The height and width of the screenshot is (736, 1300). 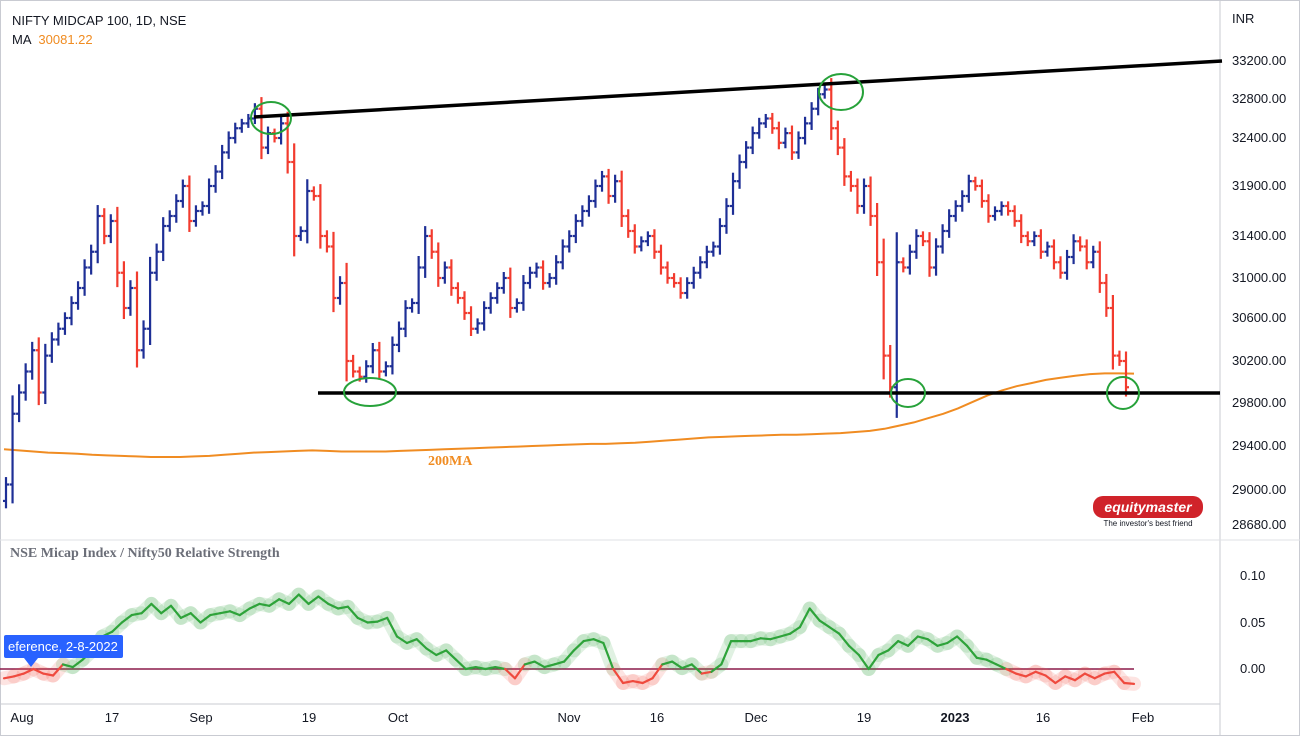 What do you see at coordinates (1259, 235) in the screenshot?
I see `price-tick-label: 31400.00` at bounding box center [1259, 235].